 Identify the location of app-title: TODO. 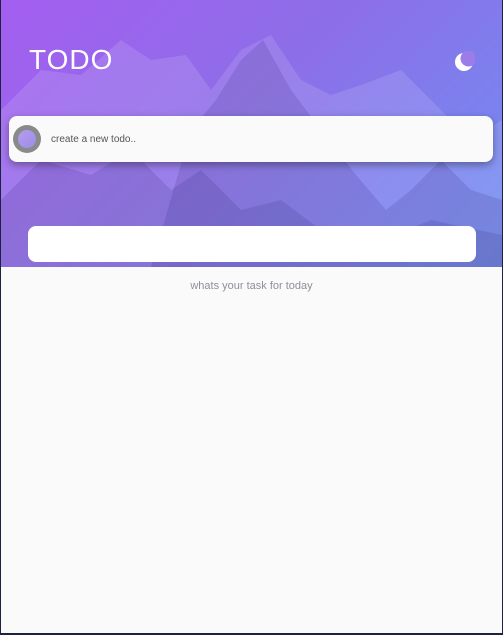
(71, 59).